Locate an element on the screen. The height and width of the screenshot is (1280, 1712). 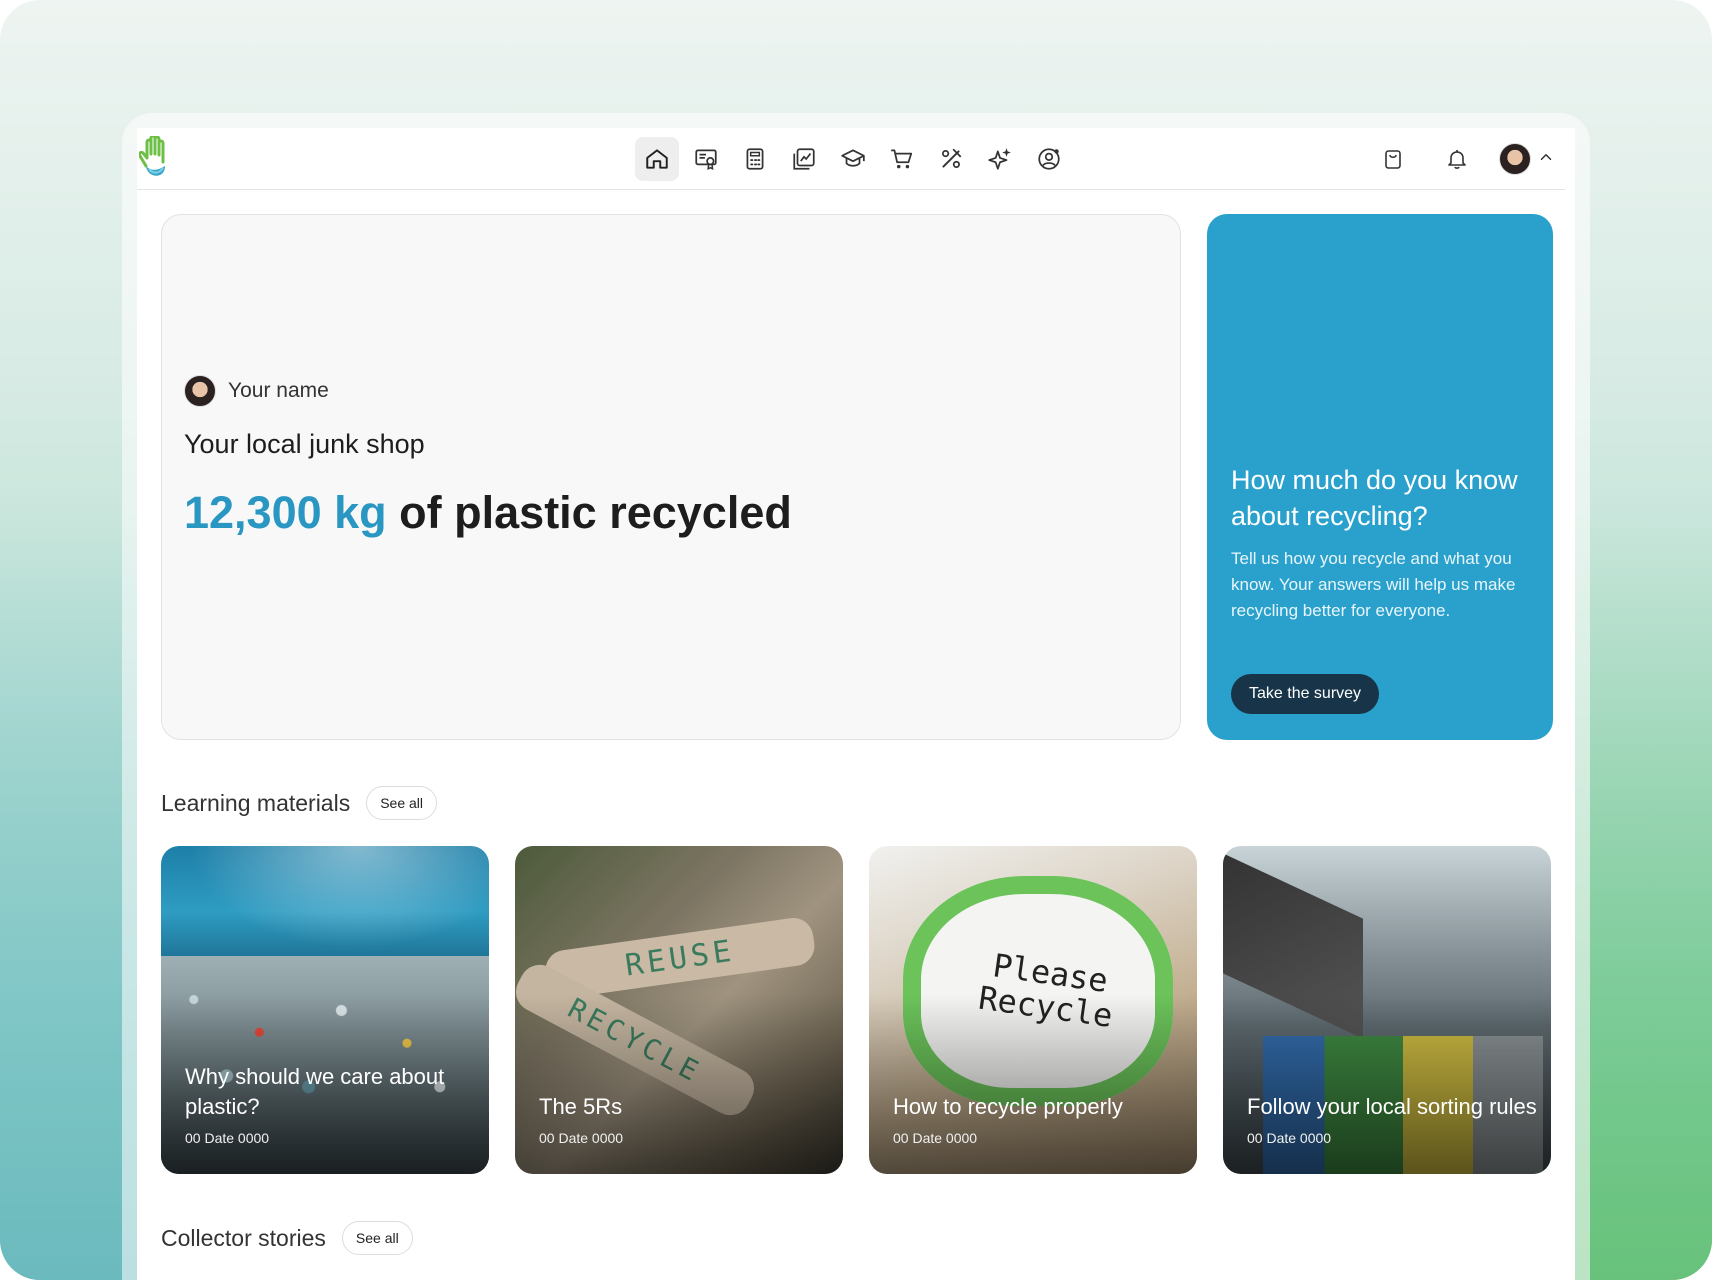
take-survey-button: Take the survey is located at coordinates (1305, 694).